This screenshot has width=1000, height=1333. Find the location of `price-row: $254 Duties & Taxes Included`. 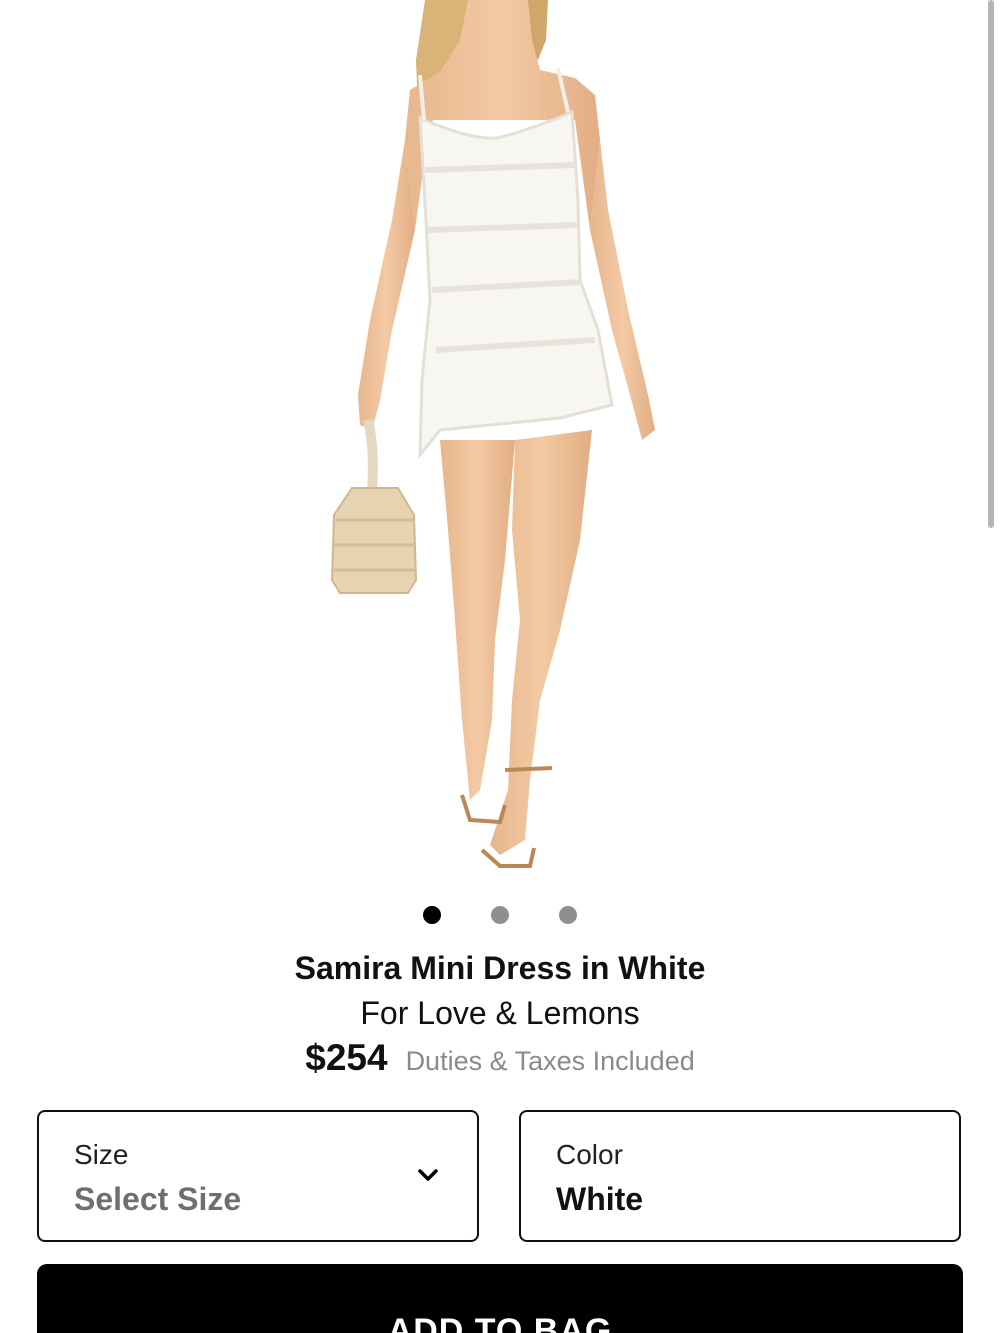

price-row: $254 Duties & Taxes Included is located at coordinates (500, 1058).